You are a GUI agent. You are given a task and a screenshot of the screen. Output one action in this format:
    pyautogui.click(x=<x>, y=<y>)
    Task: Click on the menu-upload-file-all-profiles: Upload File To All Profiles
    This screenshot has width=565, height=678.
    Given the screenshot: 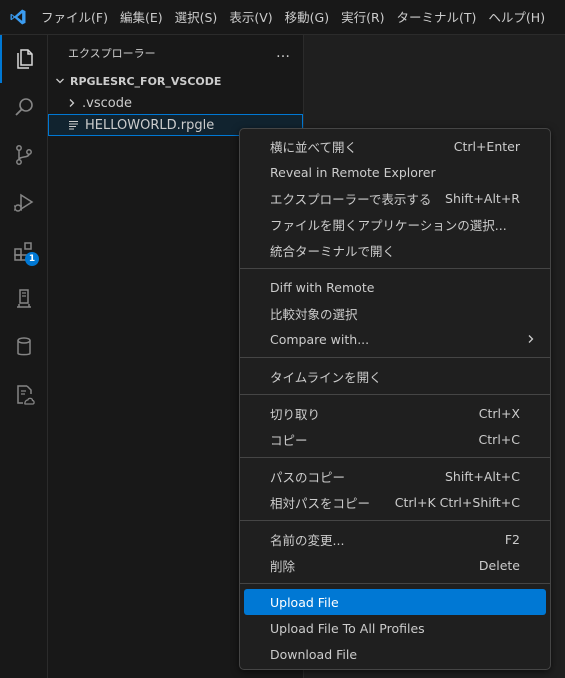 What is the action you would take?
    pyautogui.click(x=395, y=628)
    